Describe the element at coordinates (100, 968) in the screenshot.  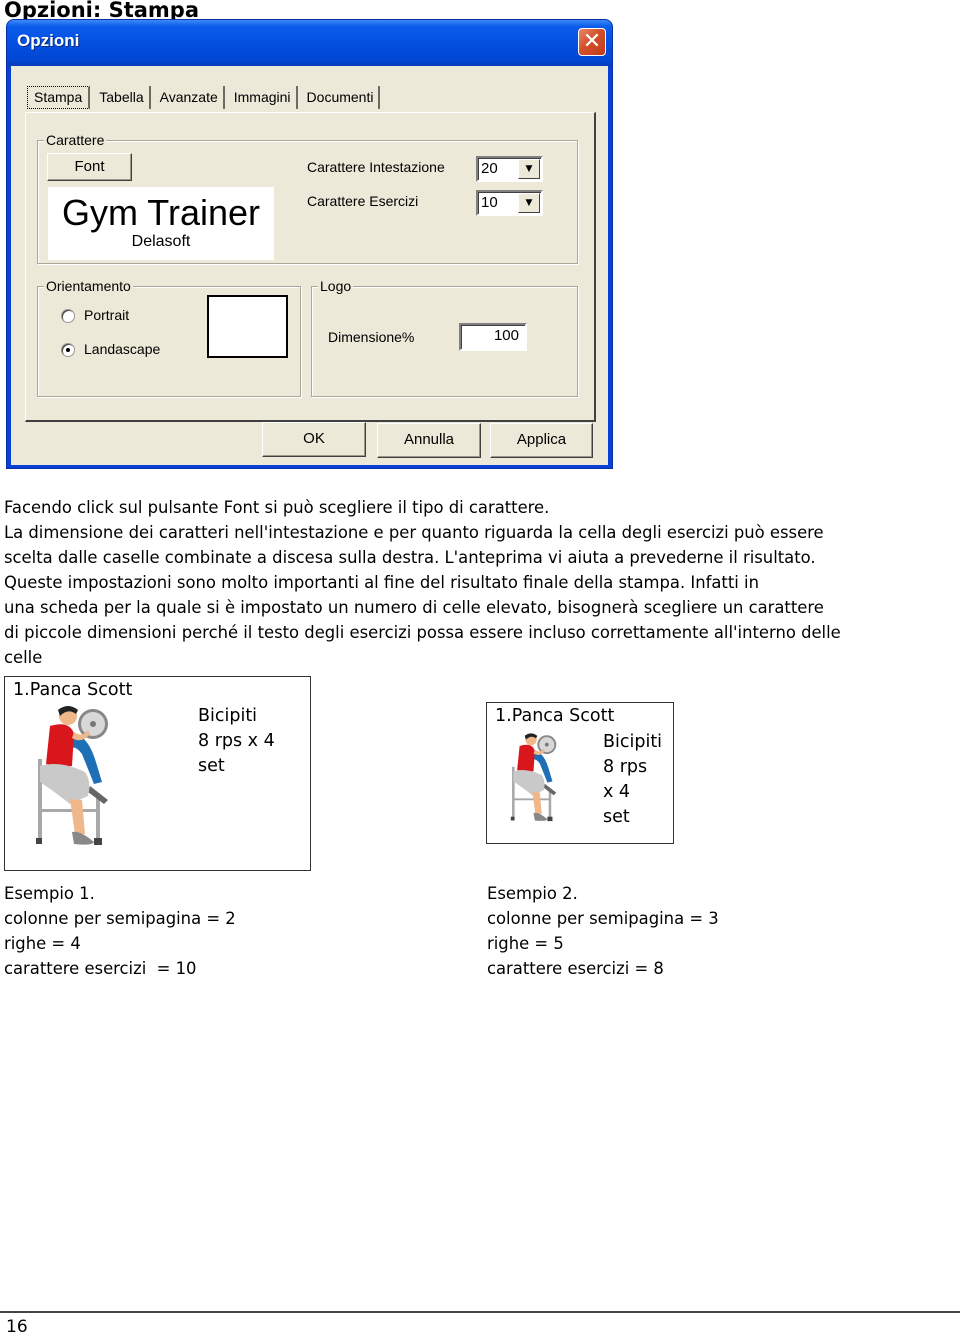
I see `caption-line: carattere esercizi = 10` at that location.